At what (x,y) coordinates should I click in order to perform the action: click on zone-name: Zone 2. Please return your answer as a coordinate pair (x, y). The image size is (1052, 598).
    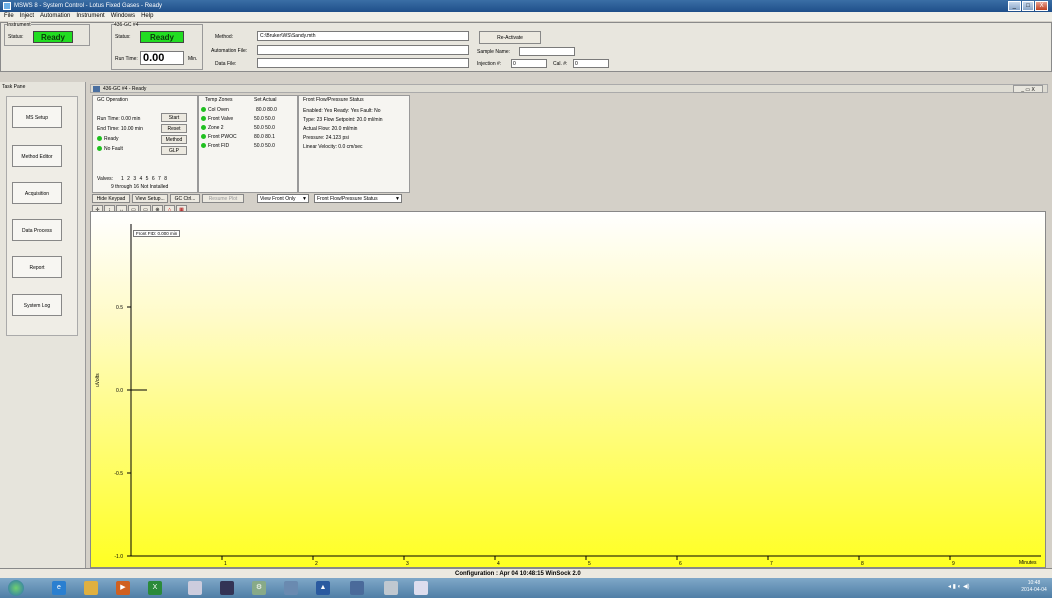
    Looking at the image, I should click on (216, 128).